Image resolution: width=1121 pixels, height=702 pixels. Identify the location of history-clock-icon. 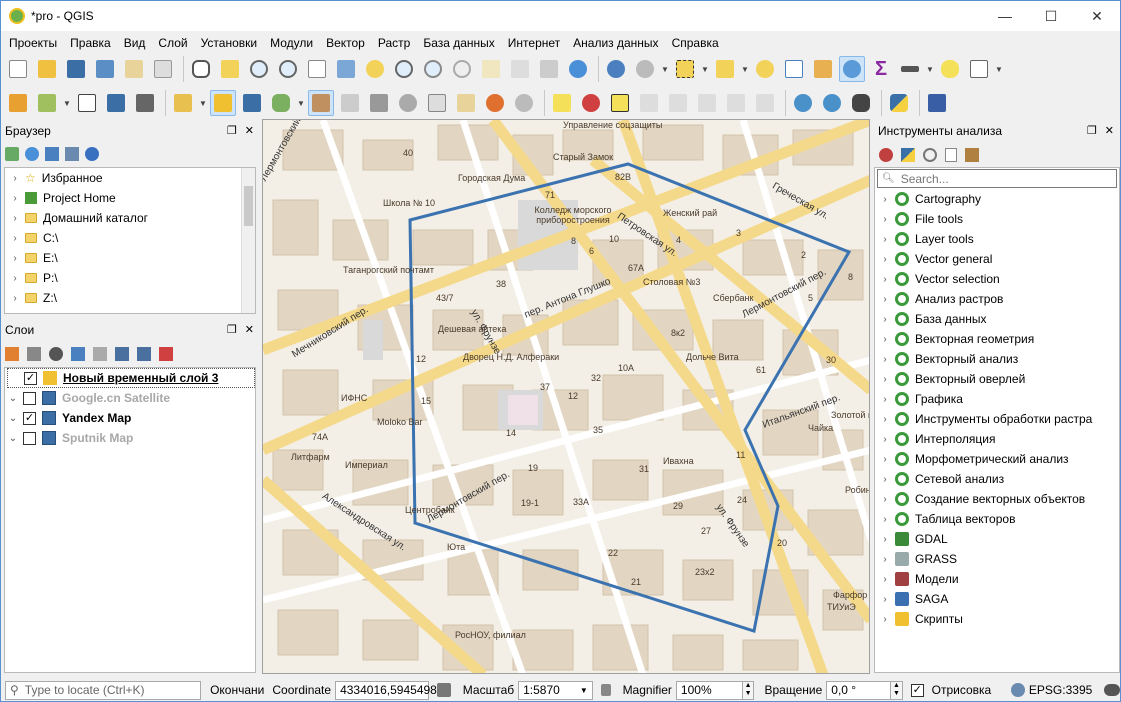
(930, 155).